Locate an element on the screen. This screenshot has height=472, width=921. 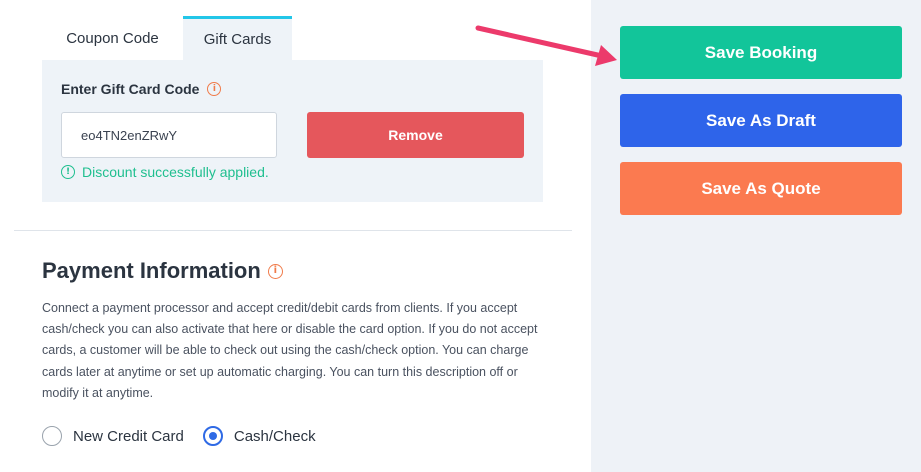
gift-card-label-row: Enter Gift Card Code i is located at coordinates (141, 89).